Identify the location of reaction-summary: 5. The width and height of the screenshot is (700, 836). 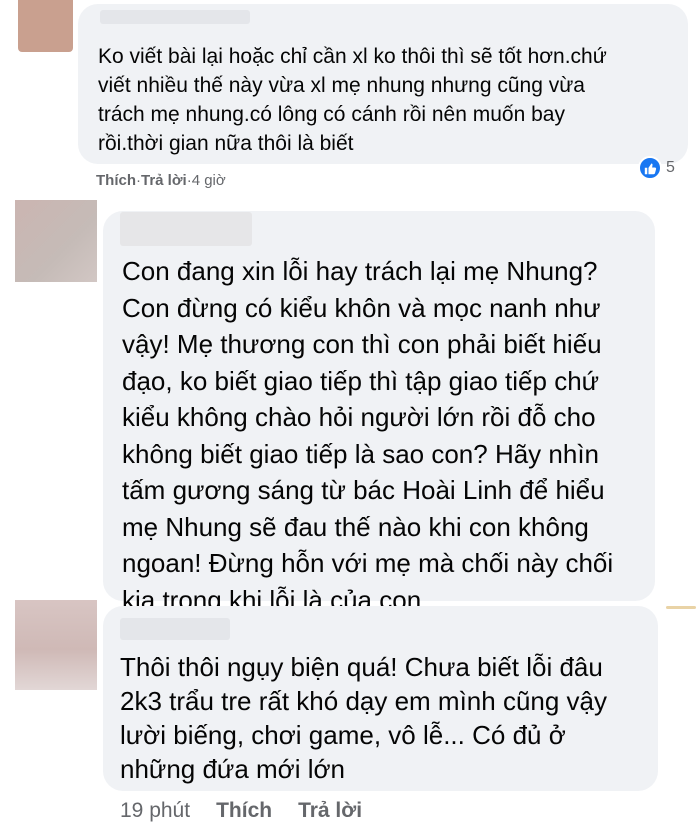
(656, 168).